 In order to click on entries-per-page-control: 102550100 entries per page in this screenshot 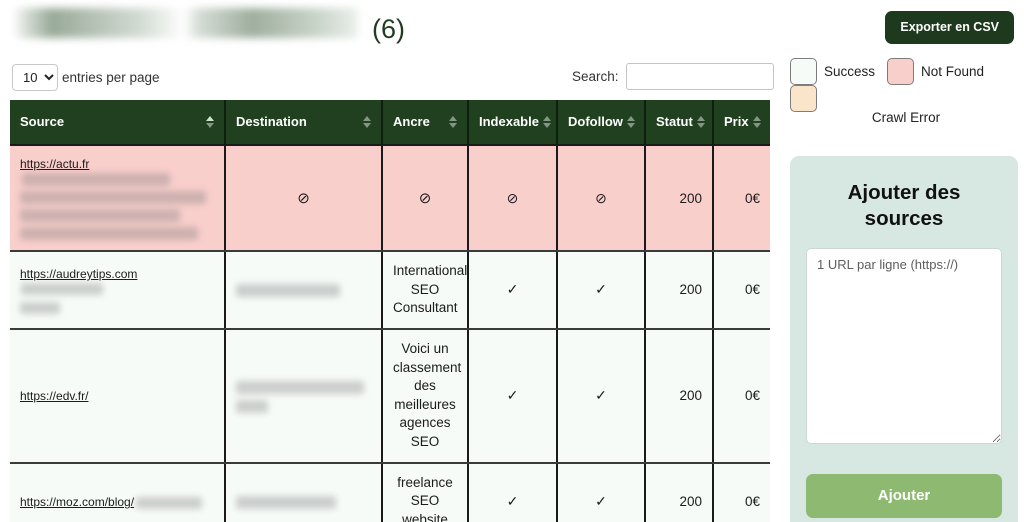, I will do `click(86, 77)`.